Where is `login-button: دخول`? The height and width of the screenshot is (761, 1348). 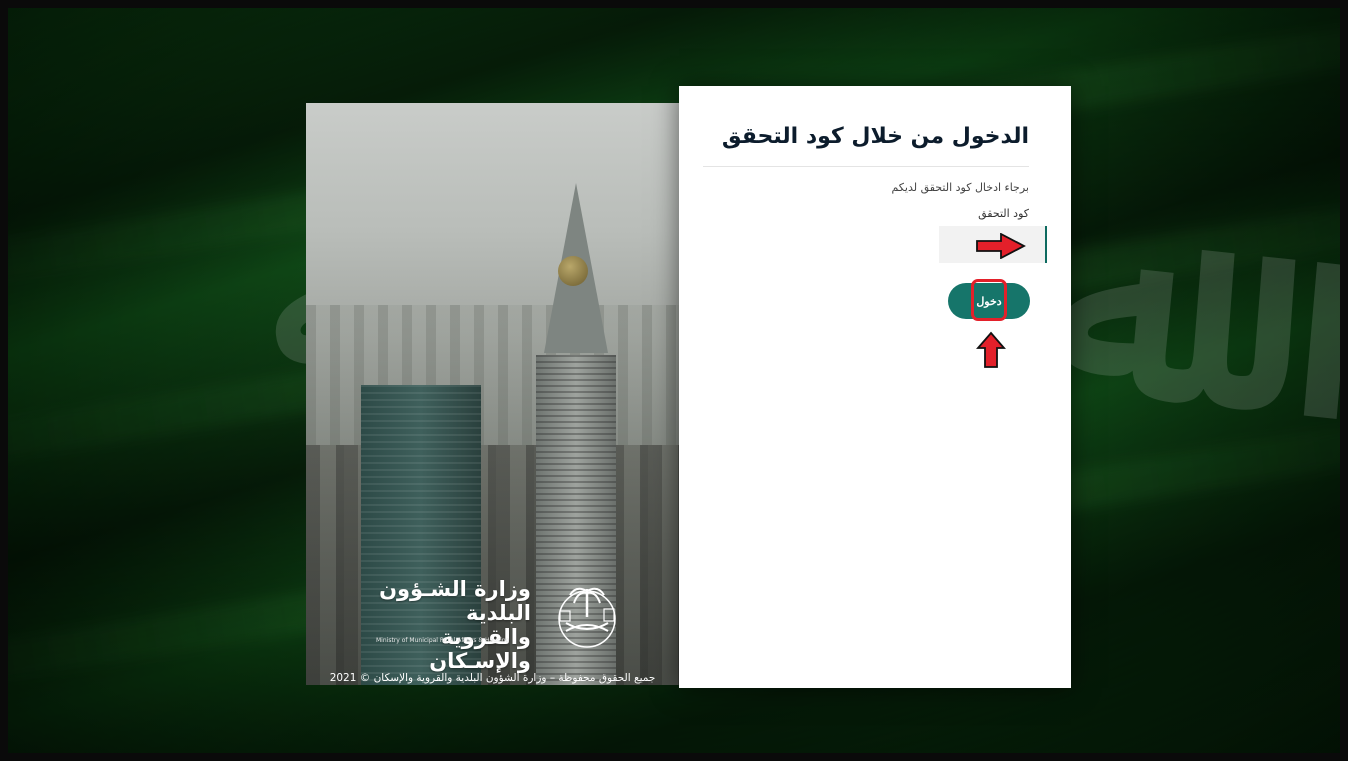
login-button: دخول is located at coordinates (989, 301).